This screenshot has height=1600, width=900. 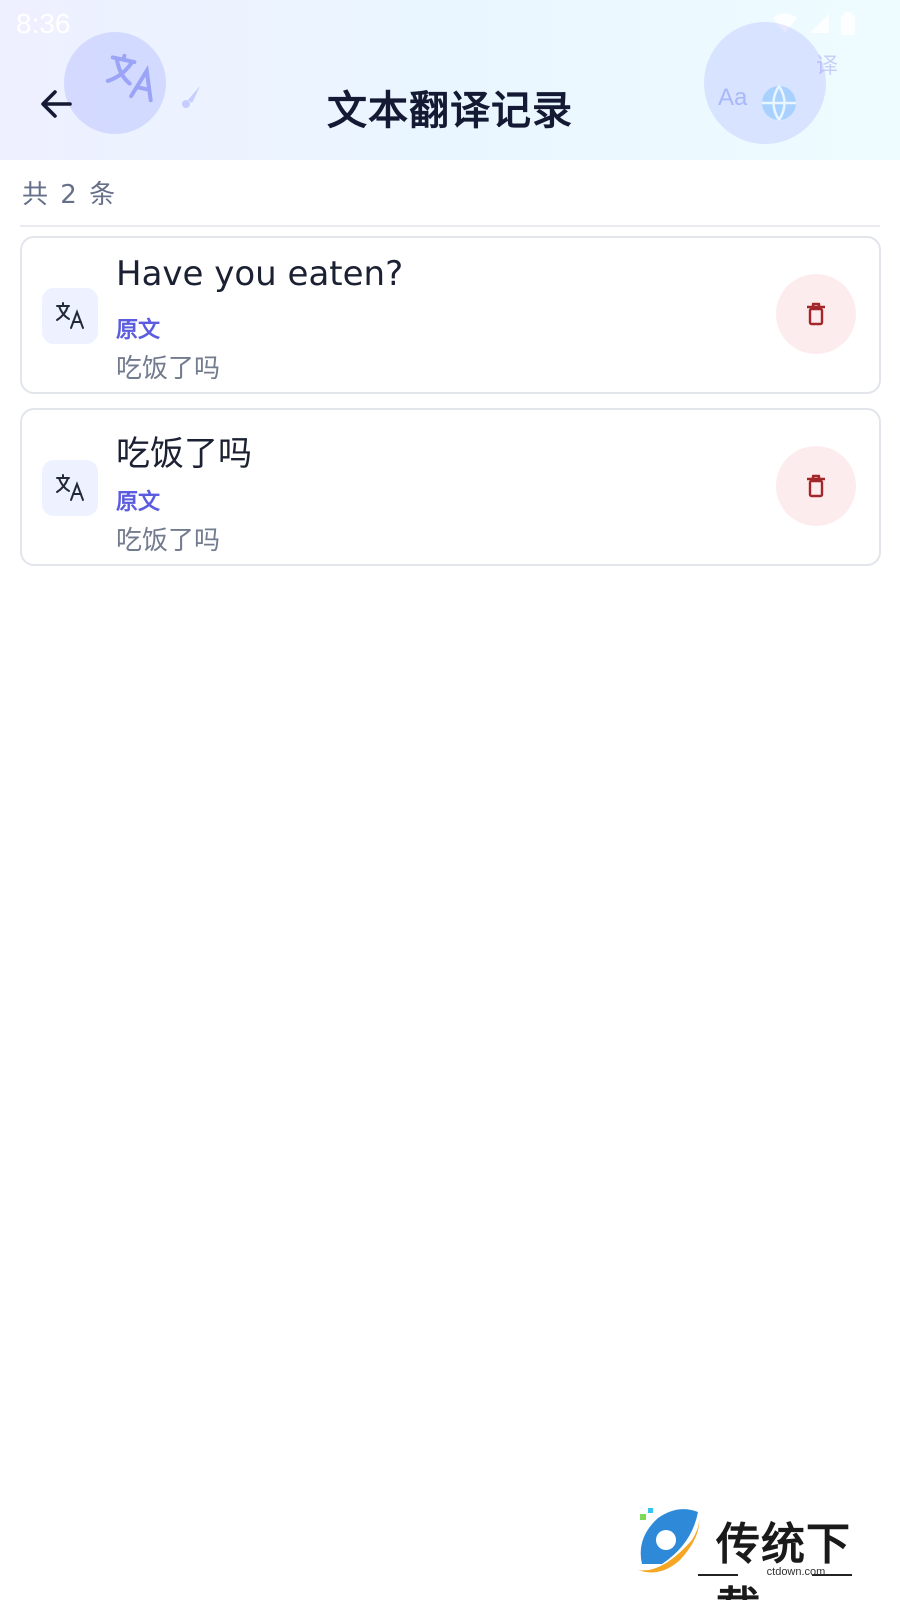 What do you see at coordinates (827, 66) in the screenshot?
I see `decorative-char: 译` at bounding box center [827, 66].